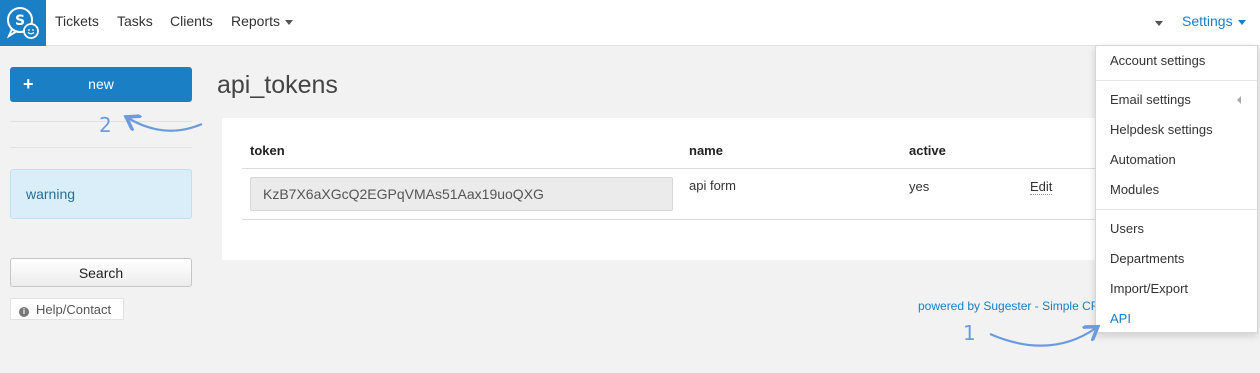  What do you see at coordinates (165, 125) in the screenshot?
I see `arrow-to-new-button` at bounding box center [165, 125].